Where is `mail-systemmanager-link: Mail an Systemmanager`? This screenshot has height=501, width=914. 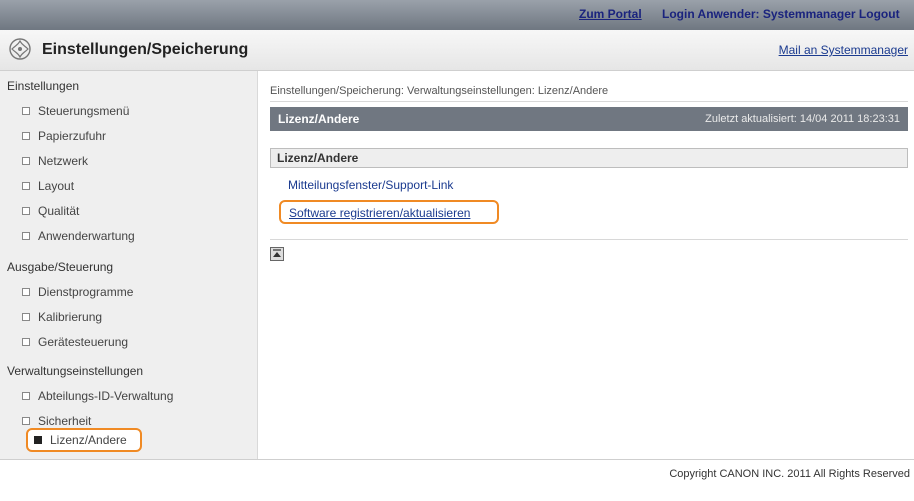
mail-systemmanager-link: Mail an Systemmanager is located at coordinates (843, 50).